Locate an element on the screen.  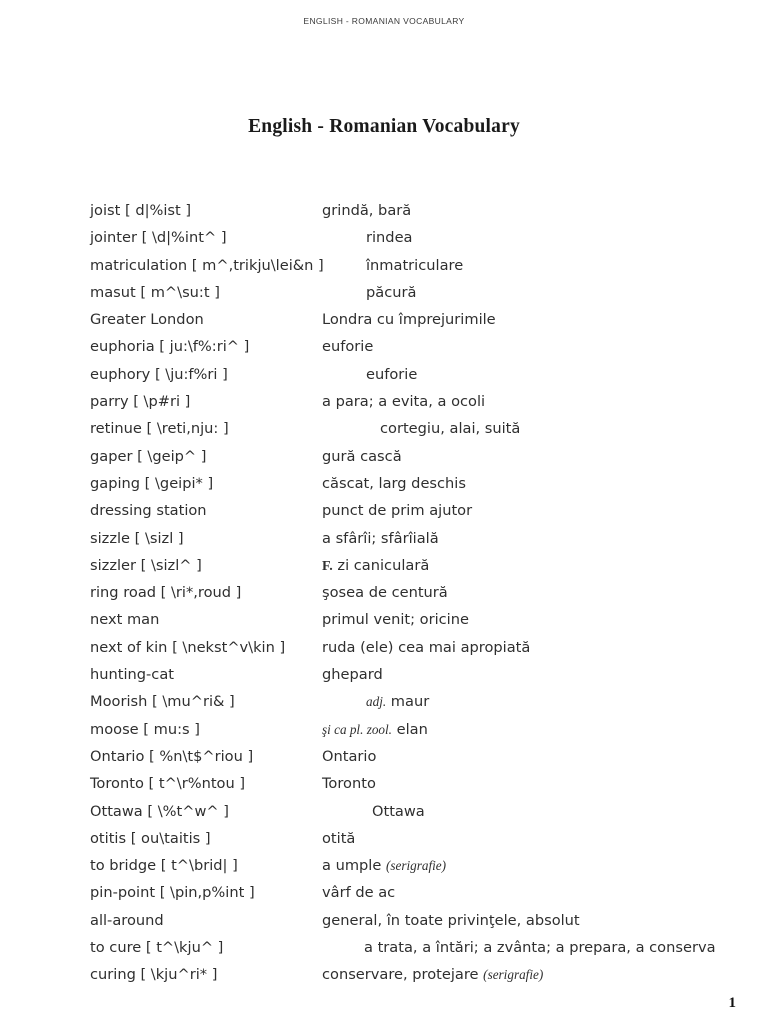
entry-translation: gură cască is located at coordinates (362, 456).